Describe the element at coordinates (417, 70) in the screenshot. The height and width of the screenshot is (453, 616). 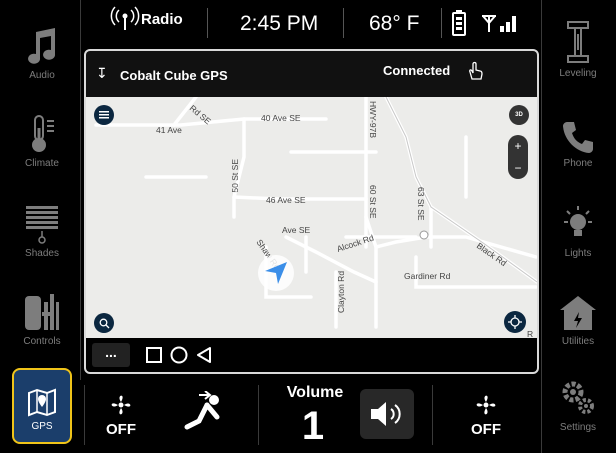
I see `connection-status: Connected` at that location.